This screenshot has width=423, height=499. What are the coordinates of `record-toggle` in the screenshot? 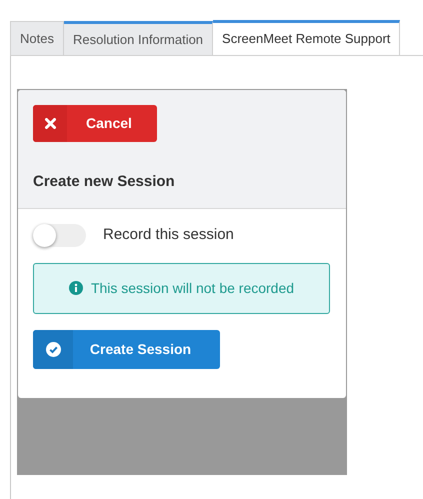 It's located at (59, 235).